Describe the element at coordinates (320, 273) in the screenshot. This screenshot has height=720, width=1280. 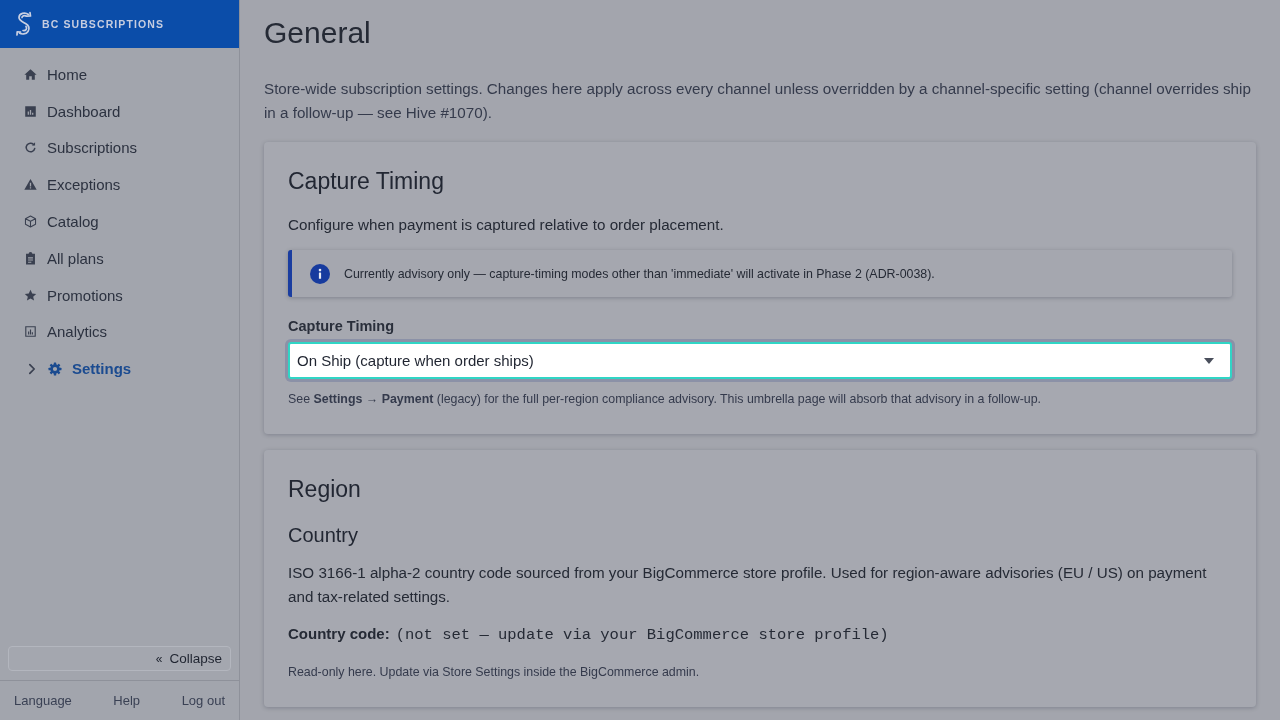
I see `info-icon` at that location.